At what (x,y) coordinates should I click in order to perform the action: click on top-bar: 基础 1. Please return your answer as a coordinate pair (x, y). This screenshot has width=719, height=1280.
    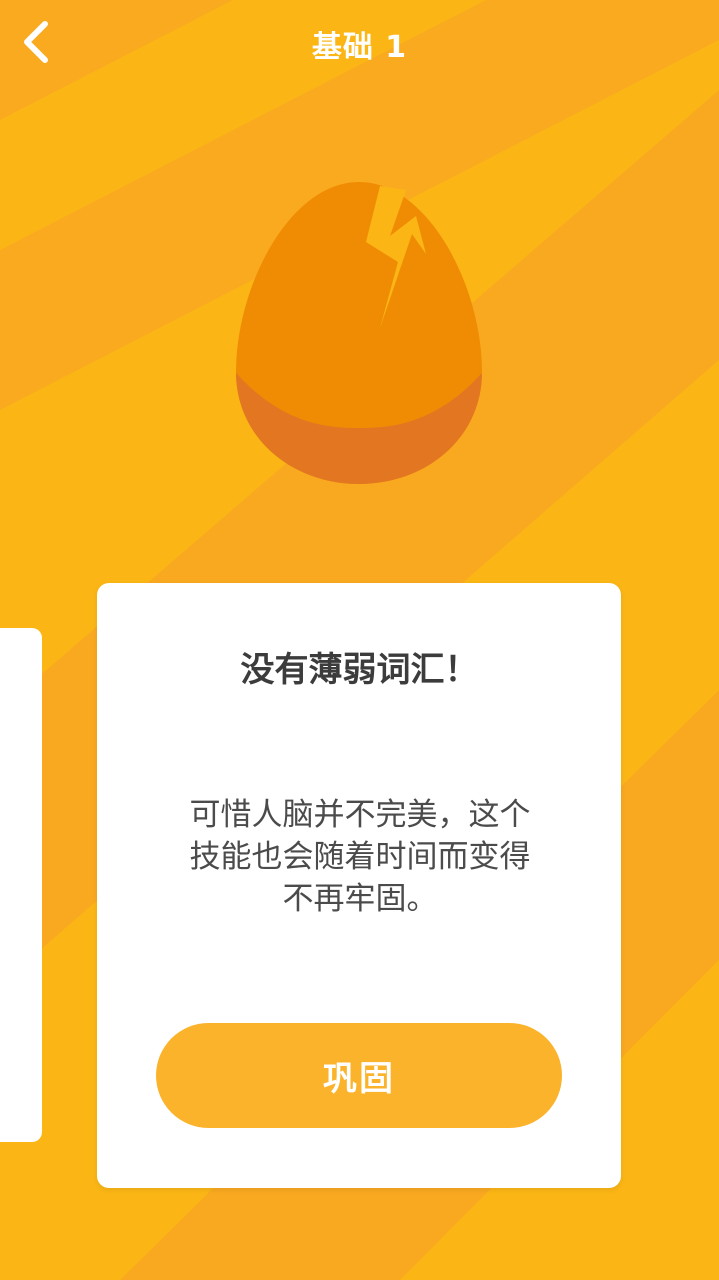
    Looking at the image, I should click on (359, 42).